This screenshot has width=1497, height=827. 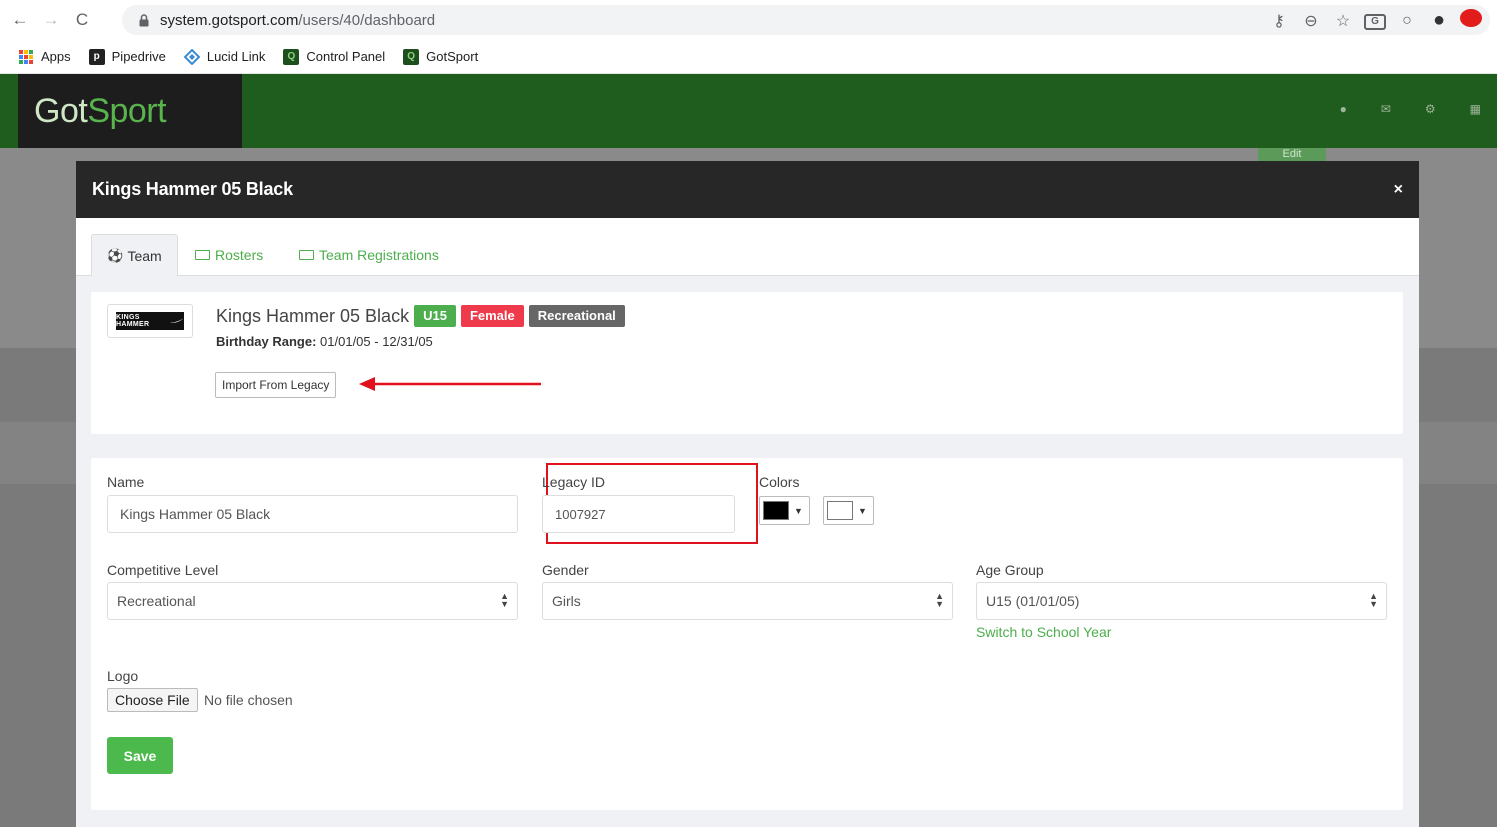 What do you see at coordinates (747, 189) in the screenshot?
I see `modal-header: Kings Hammer 05 Black ×` at bounding box center [747, 189].